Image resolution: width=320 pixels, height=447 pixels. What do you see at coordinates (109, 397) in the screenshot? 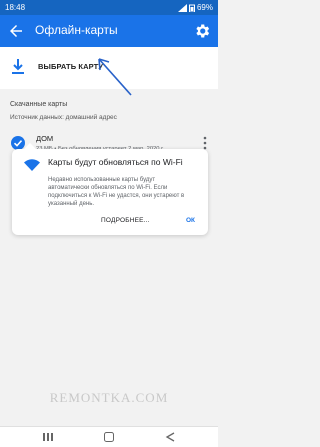
I see `watermark: REMONTKA.COM` at bounding box center [109, 397].